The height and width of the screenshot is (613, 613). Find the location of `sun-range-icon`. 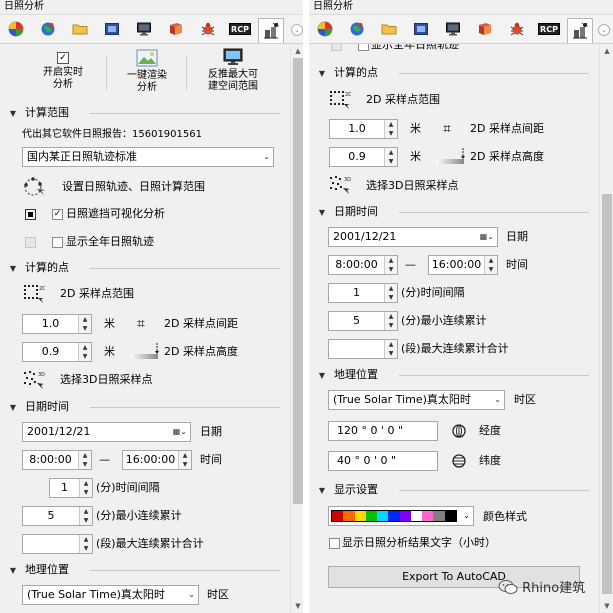

sun-range-icon is located at coordinates (35, 187).